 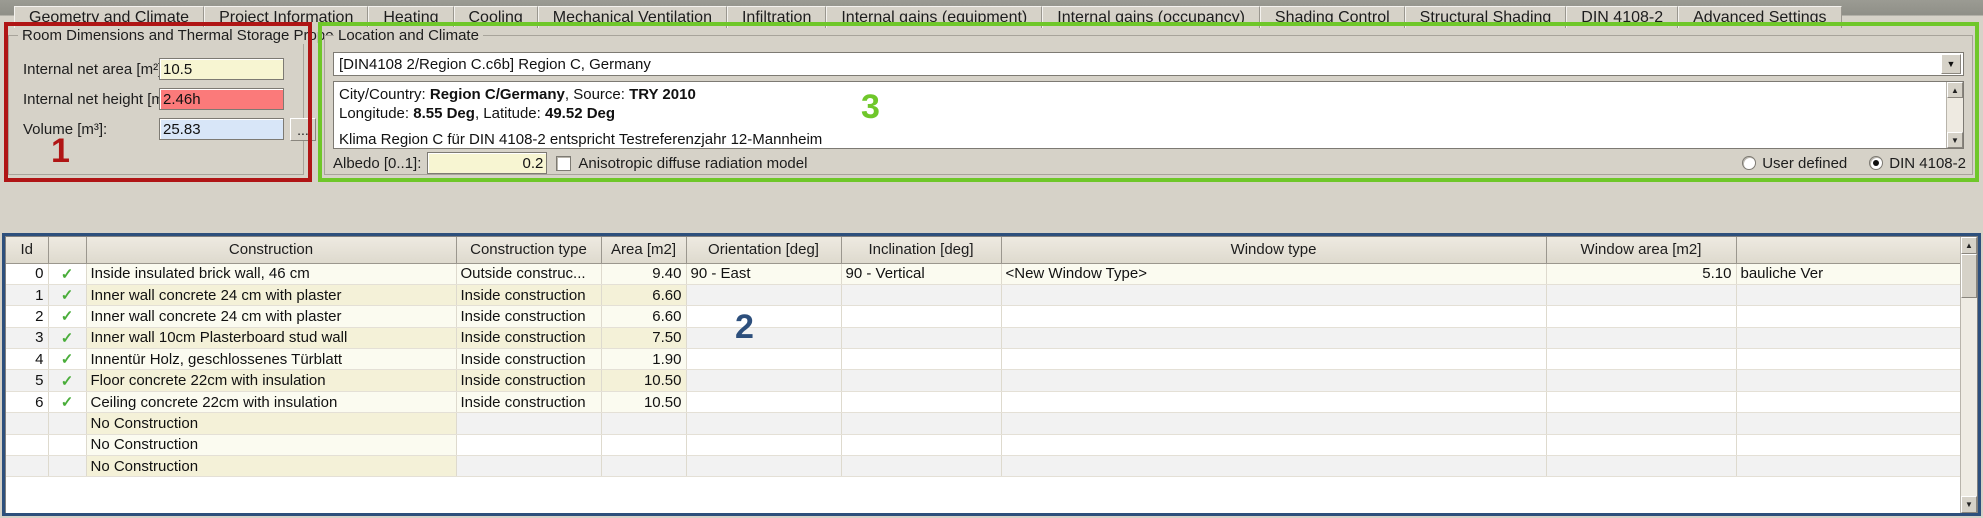 I want to click on radio-din-4108-2-dot, so click(x=1876, y=163).